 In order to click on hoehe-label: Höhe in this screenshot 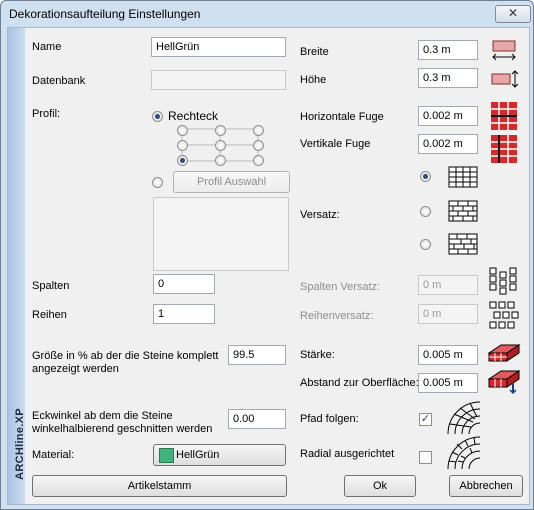, I will do `click(313, 80)`.